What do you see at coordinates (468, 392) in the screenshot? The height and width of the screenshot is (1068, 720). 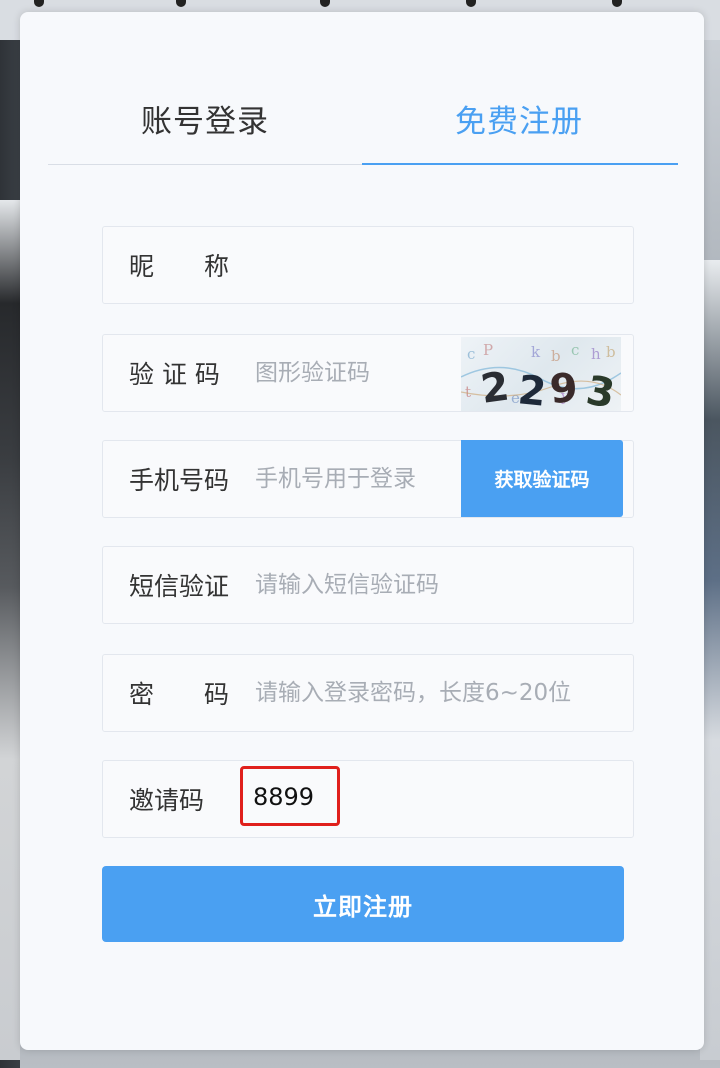 I see `svg-text: t` at bounding box center [468, 392].